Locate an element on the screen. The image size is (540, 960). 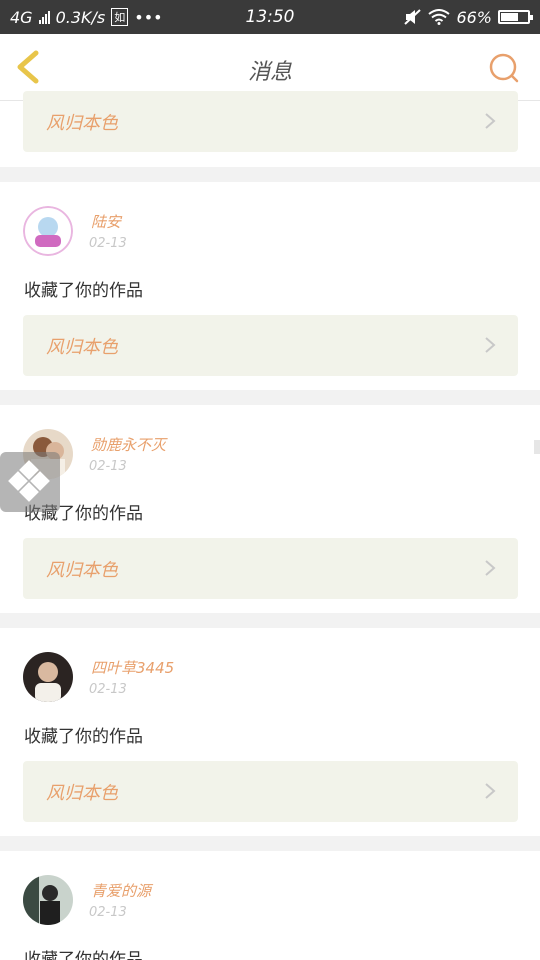
more-notifications-icon: ••• is located at coordinates (148, 17).